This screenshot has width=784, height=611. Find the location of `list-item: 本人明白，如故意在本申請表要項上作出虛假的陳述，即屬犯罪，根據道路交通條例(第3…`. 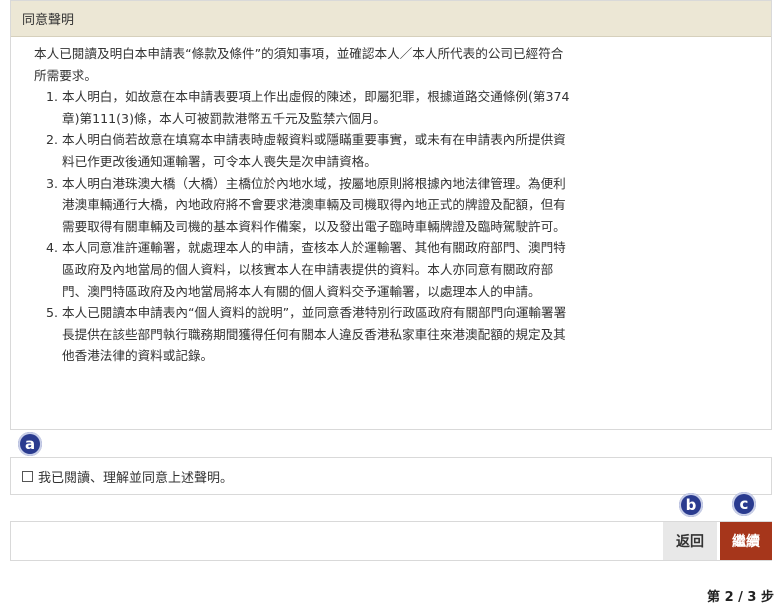

list-item: 本人明白，如故意在本申請表要項上作出虛假的陳述，即屬犯罪，根據道路交通條例(第3… is located at coordinates (318, 107).